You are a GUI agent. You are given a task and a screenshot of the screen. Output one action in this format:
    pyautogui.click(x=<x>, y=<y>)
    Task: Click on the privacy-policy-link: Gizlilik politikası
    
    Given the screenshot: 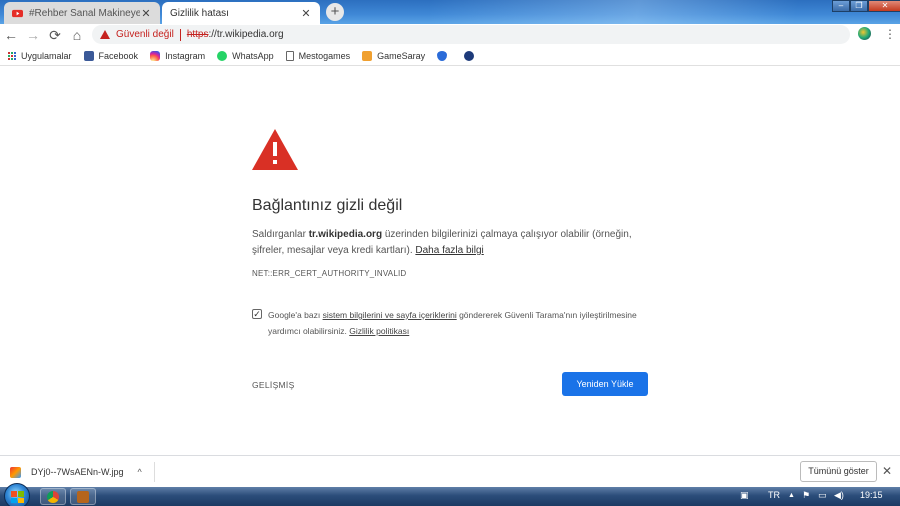 What is the action you would take?
    pyautogui.click(x=379, y=331)
    